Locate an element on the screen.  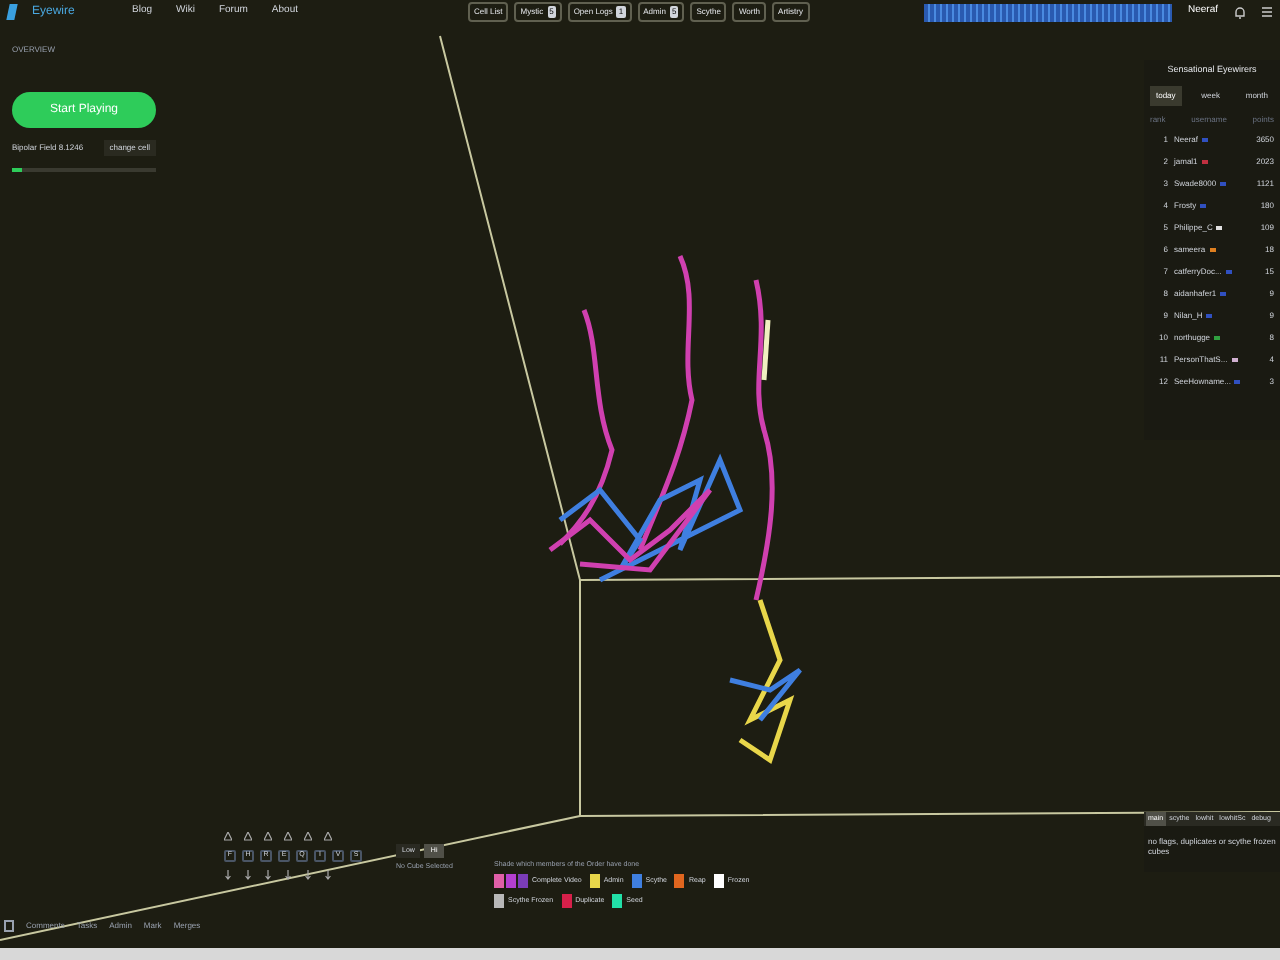
menu-icon is located at coordinates (1267, 12).